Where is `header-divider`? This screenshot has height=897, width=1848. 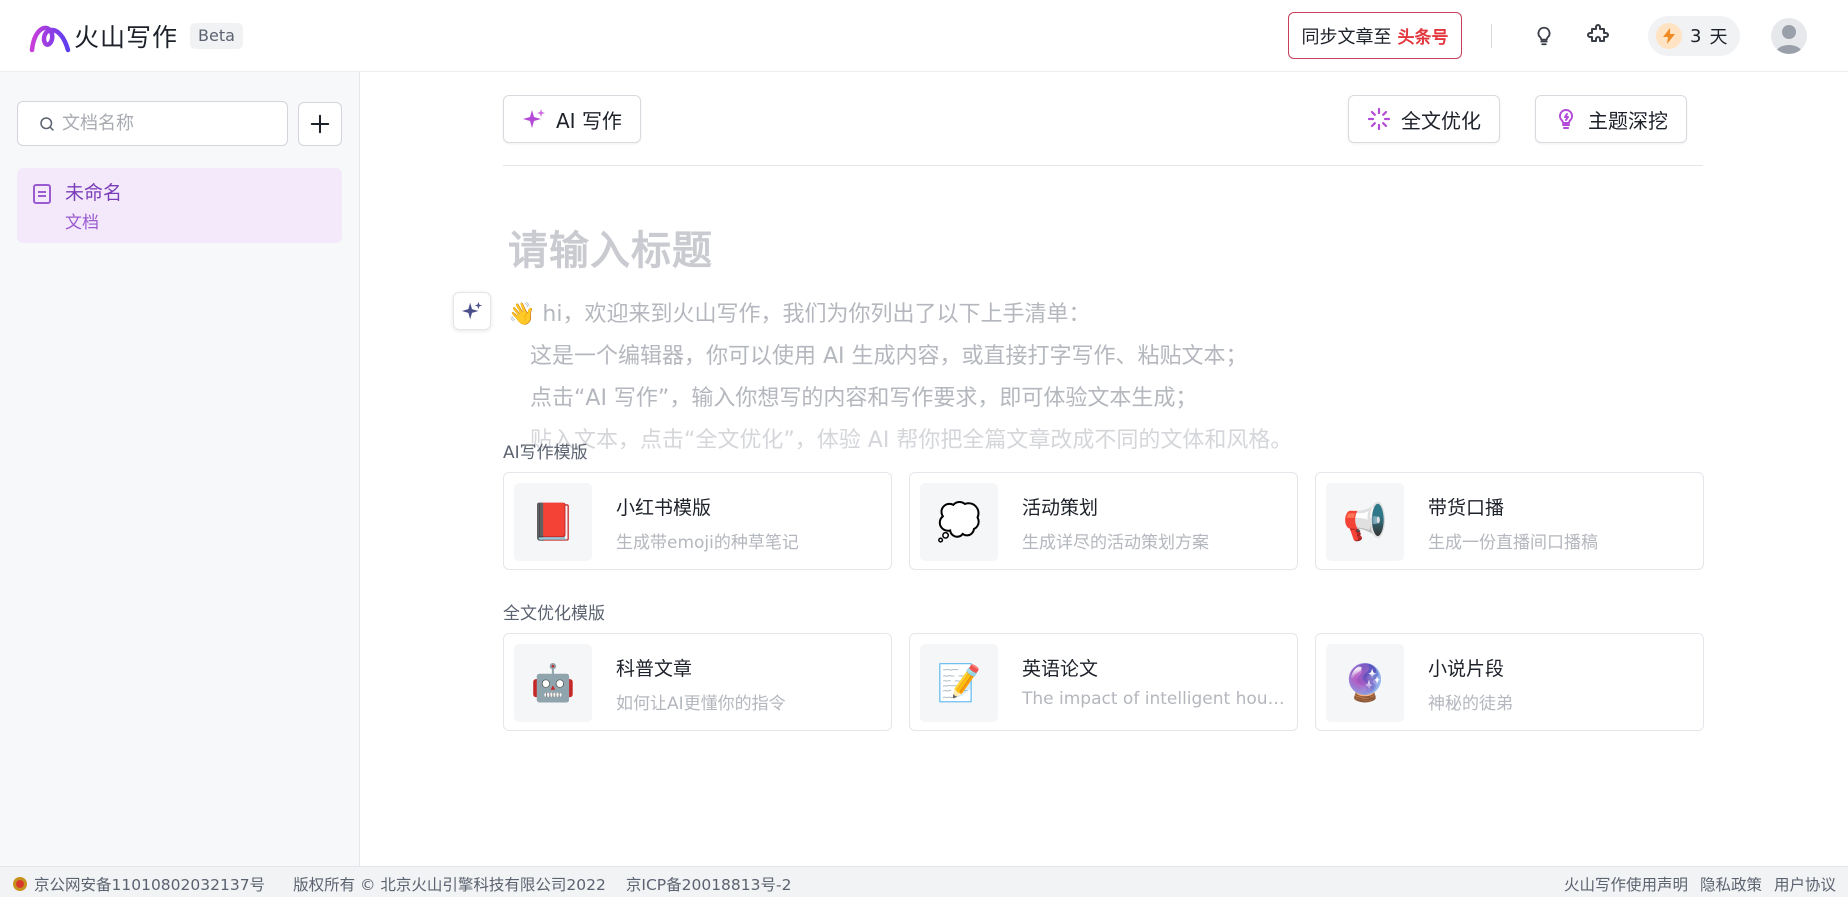 header-divider is located at coordinates (1491, 36).